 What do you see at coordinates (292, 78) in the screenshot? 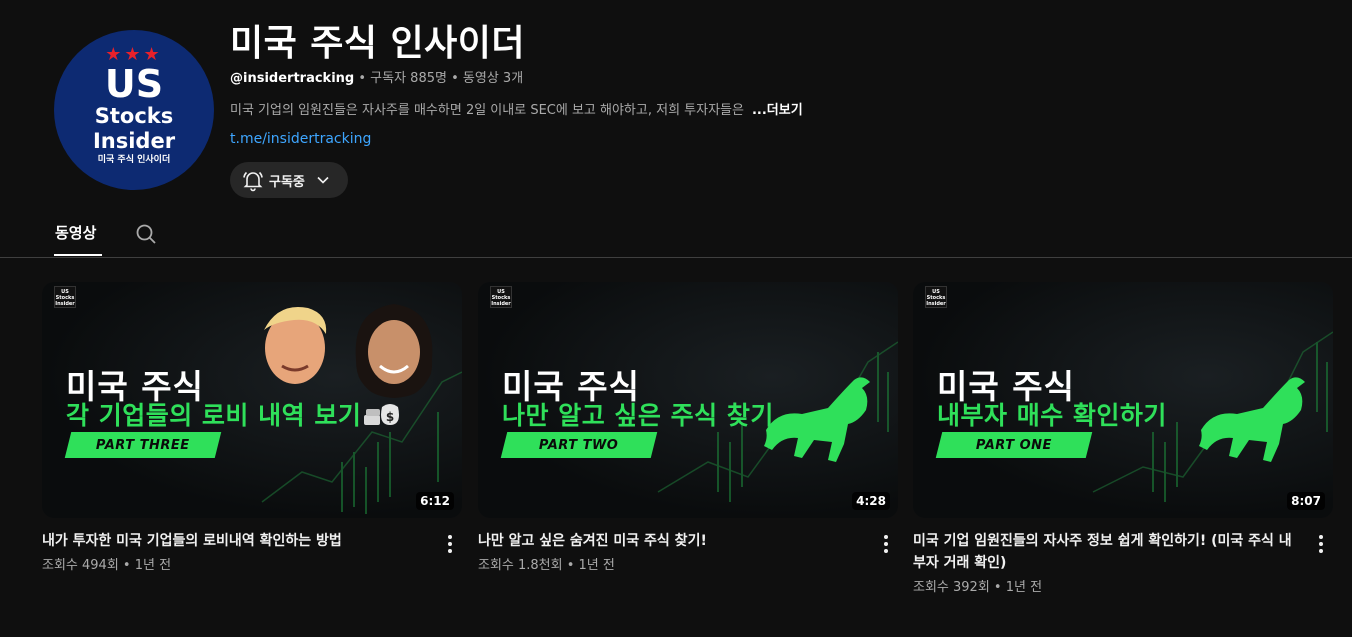
I see `channel-handle: @insidertracking` at bounding box center [292, 78].